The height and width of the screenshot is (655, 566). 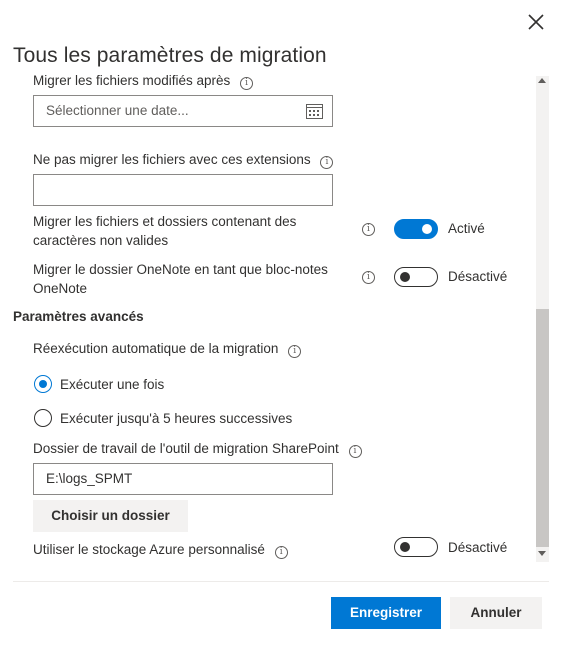 What do you see at coordinates (78, 316) in the screenshot?
I see `advanced-section-title: Paramètres avancés` at bounding box center [78, 316].